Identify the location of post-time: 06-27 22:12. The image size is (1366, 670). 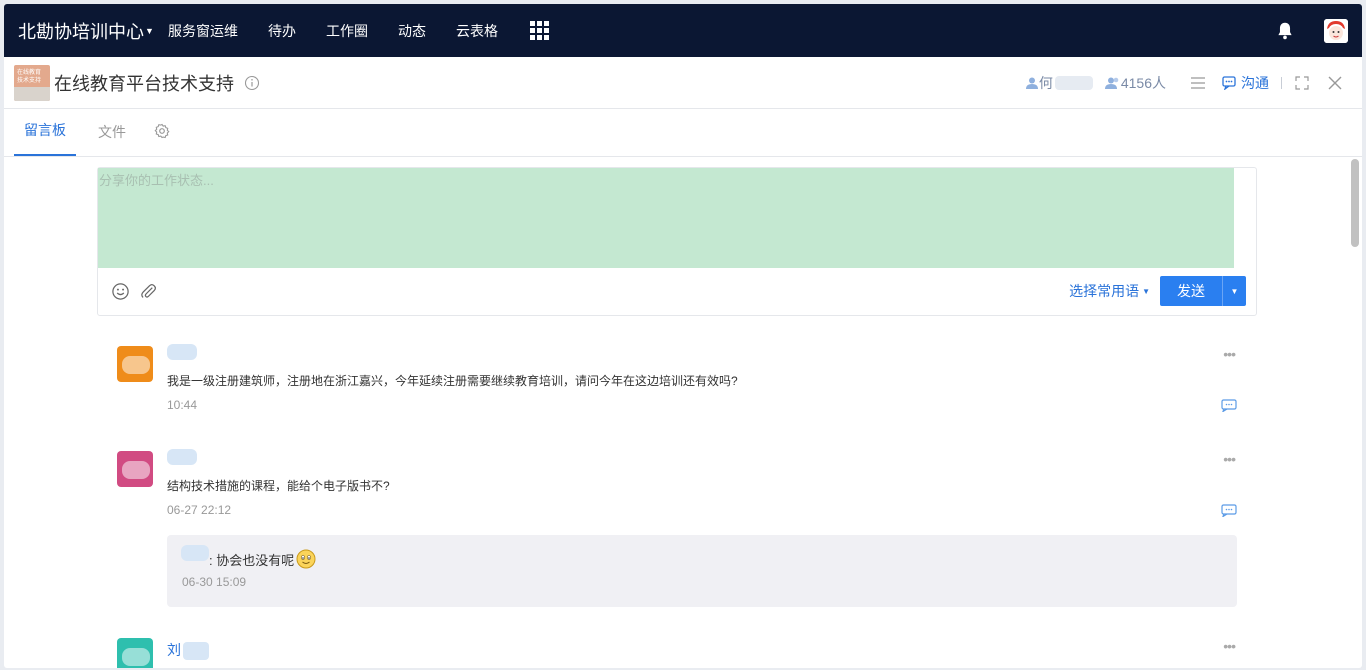
(199, 510).